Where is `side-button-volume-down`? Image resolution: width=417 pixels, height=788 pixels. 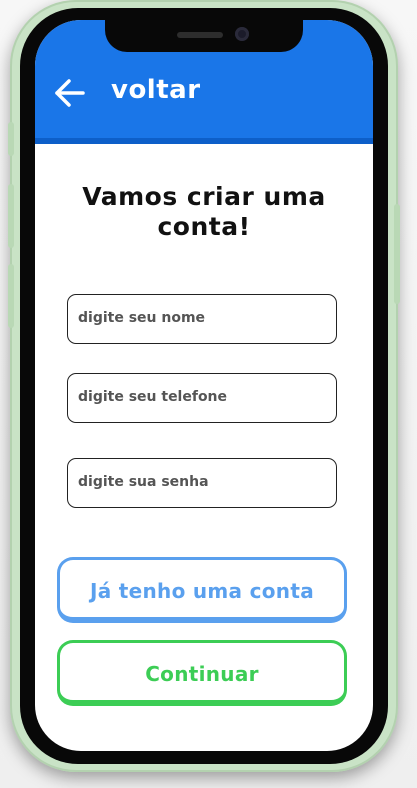 side-button-volume-down is located at coordinates (11, 296).